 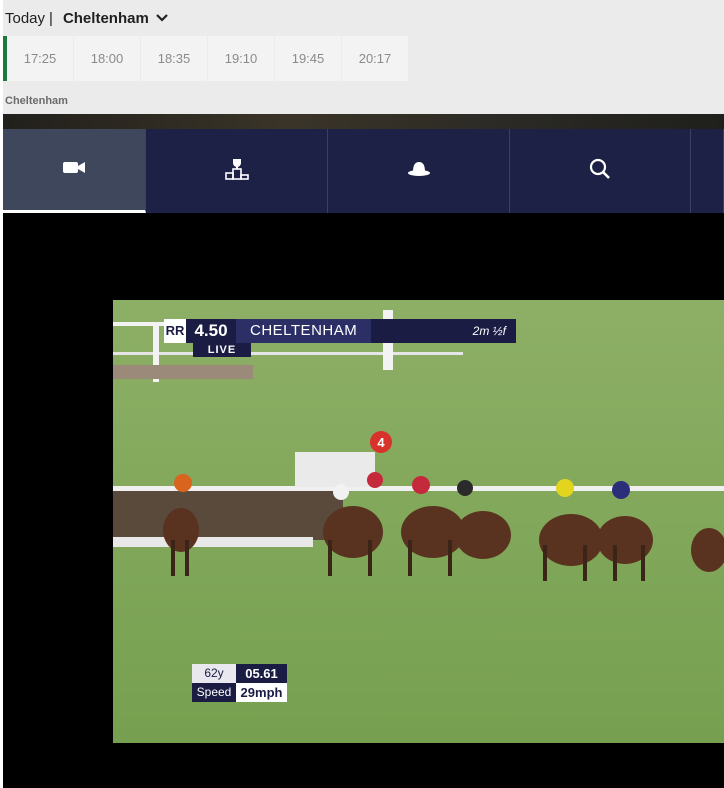 What do you see at coordinates (40, 58) in the screenshot?
I see `time-tab: 17:25` at bounding box center [40, 58].